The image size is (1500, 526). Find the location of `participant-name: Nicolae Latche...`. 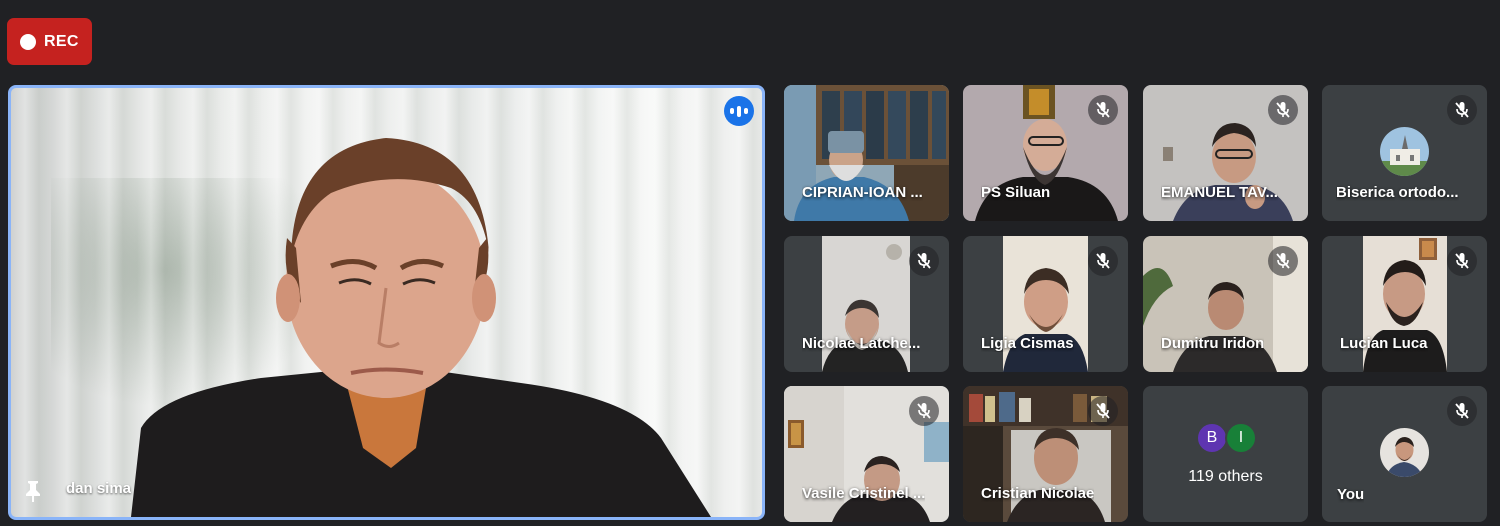

participant-name: Nicolae Latche... is located at coordinates (861, 343).